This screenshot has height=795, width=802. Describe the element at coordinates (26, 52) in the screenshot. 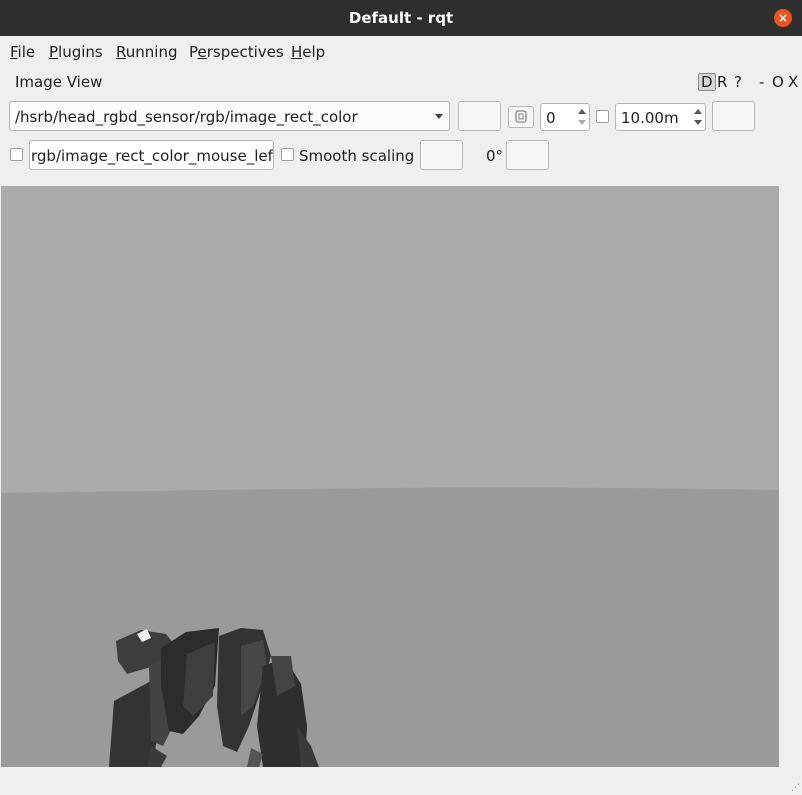

I see `menu-file-label: ile` at that location.